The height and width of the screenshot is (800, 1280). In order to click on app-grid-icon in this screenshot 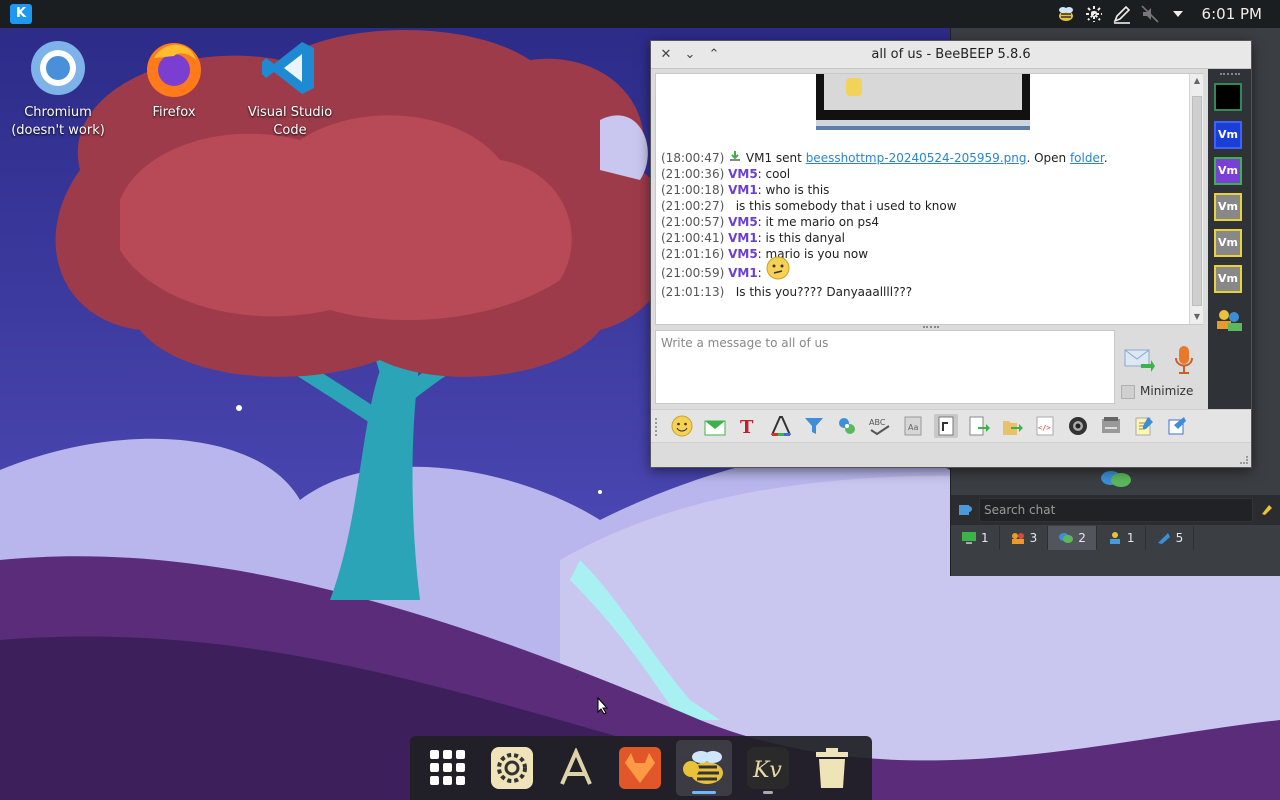, I will do `click(447, 767)`.